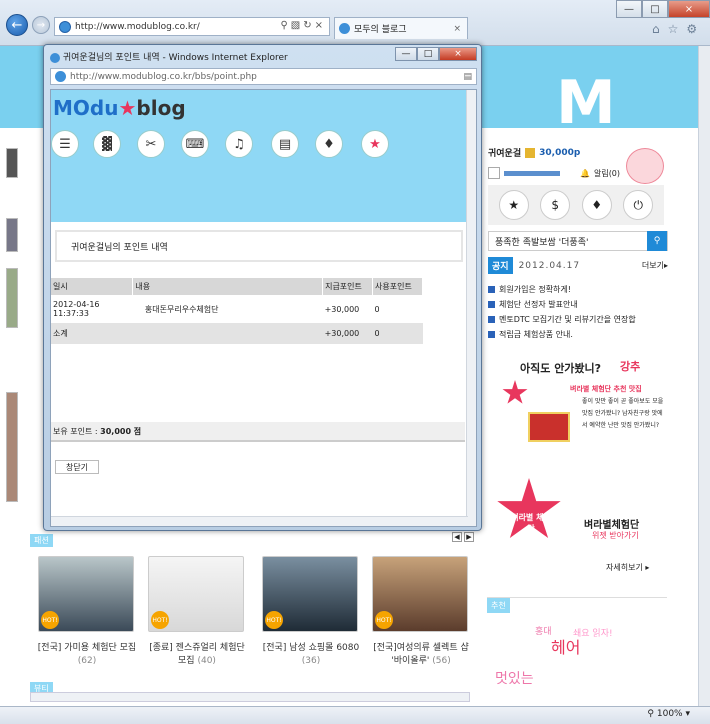 The height and width of the screenshot is (724, 710). Describe the element at coordinates (568, 241) in the screenshot. I see `search-input: 풍족한 족발보쌈 '더풍족'` at that location.